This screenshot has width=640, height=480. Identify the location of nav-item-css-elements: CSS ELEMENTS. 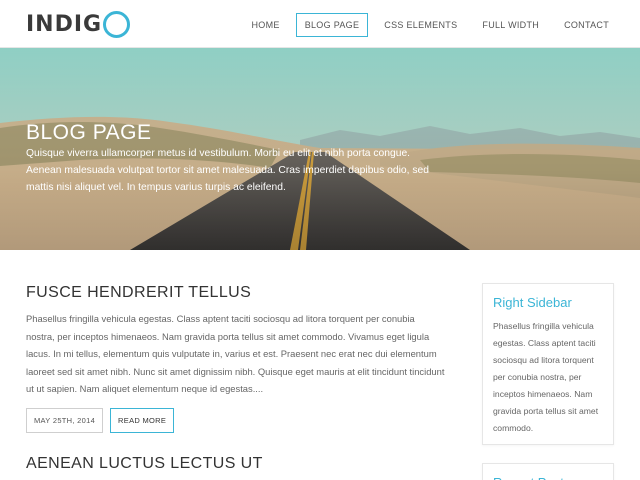
(420, 25).